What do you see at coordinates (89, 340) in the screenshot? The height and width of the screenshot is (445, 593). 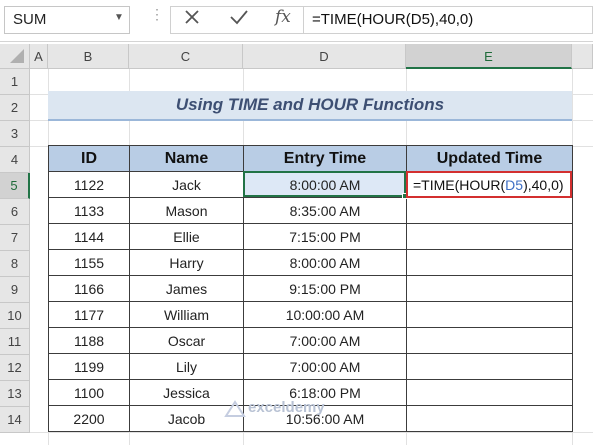 I see `id-cell: 1188` at bounding box center [89, 340].